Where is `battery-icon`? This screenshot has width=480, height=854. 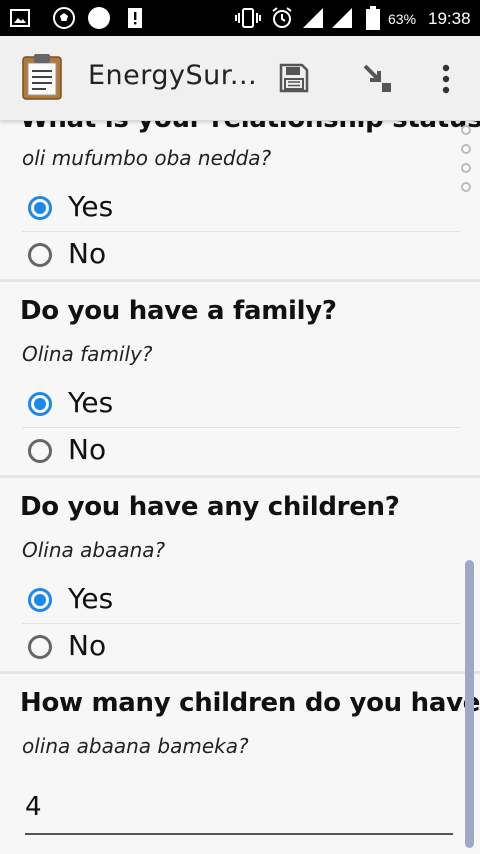
battery-icon is located at coordinates (373, 18).